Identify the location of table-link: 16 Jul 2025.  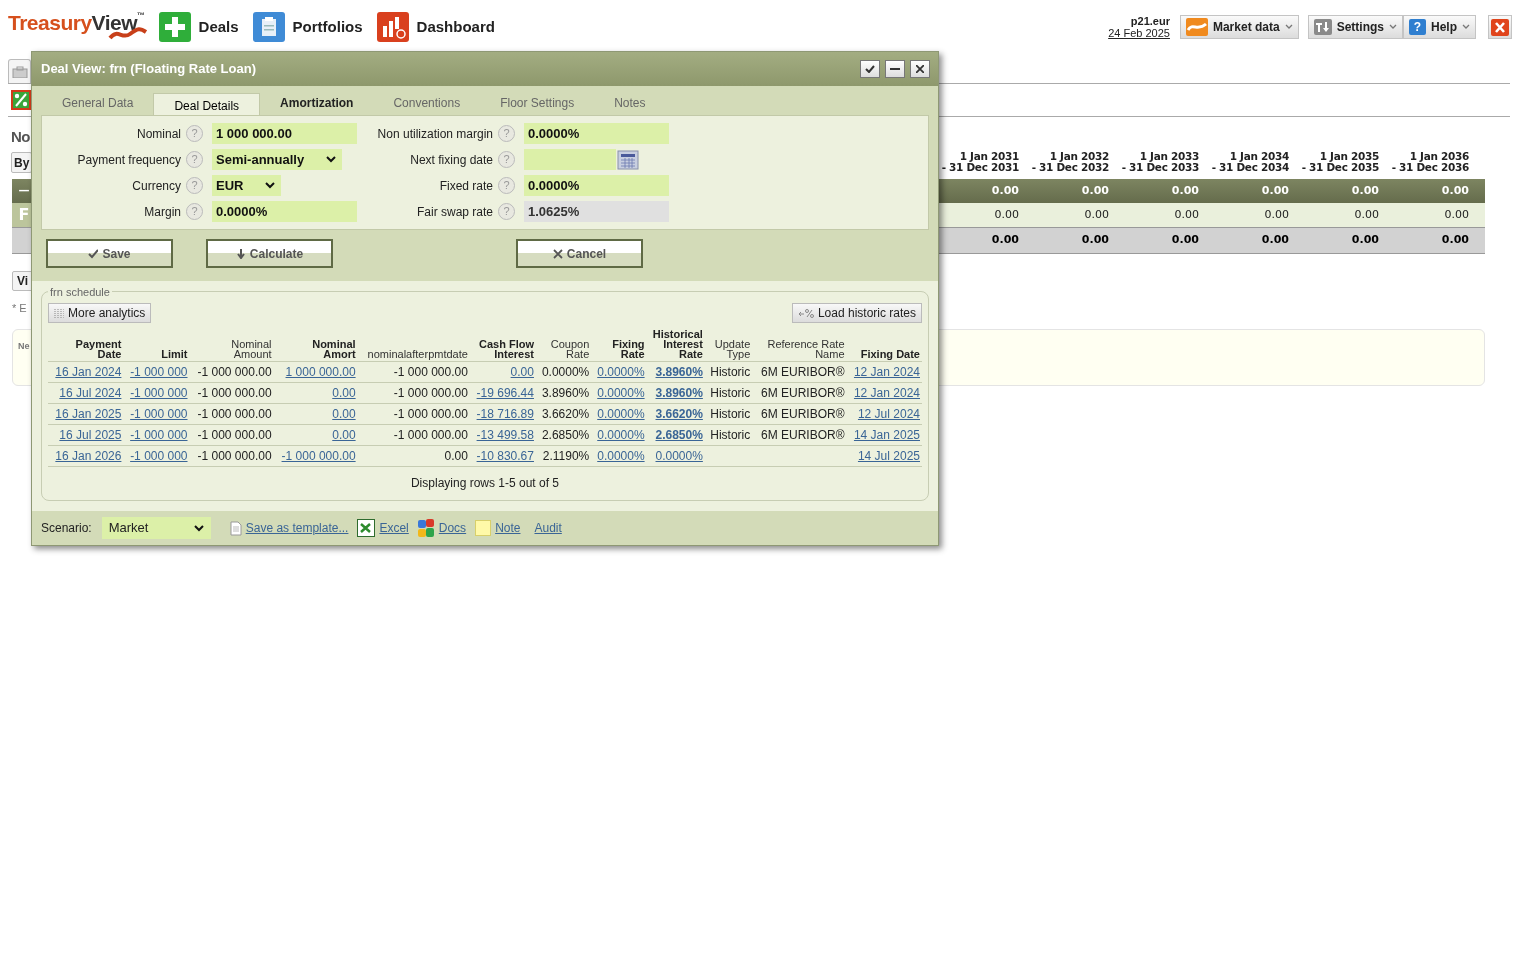
(90, 435).